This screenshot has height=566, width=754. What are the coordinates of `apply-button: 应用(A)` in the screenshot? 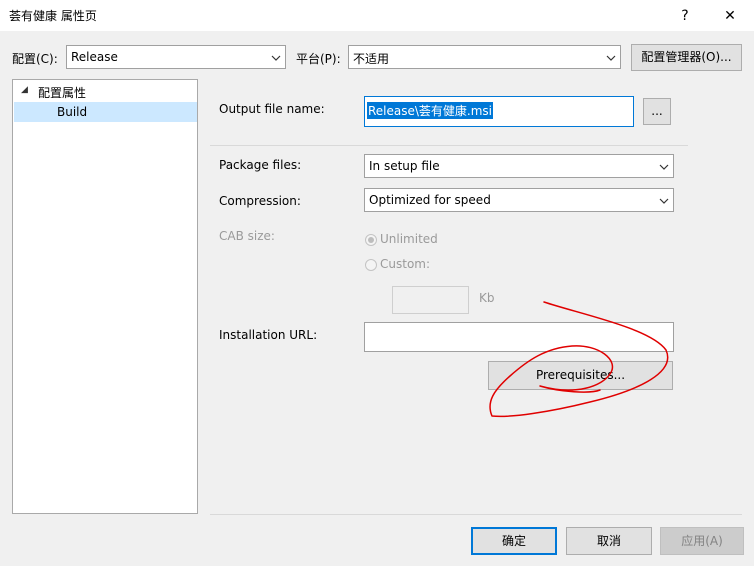 It's located at (702, 541).